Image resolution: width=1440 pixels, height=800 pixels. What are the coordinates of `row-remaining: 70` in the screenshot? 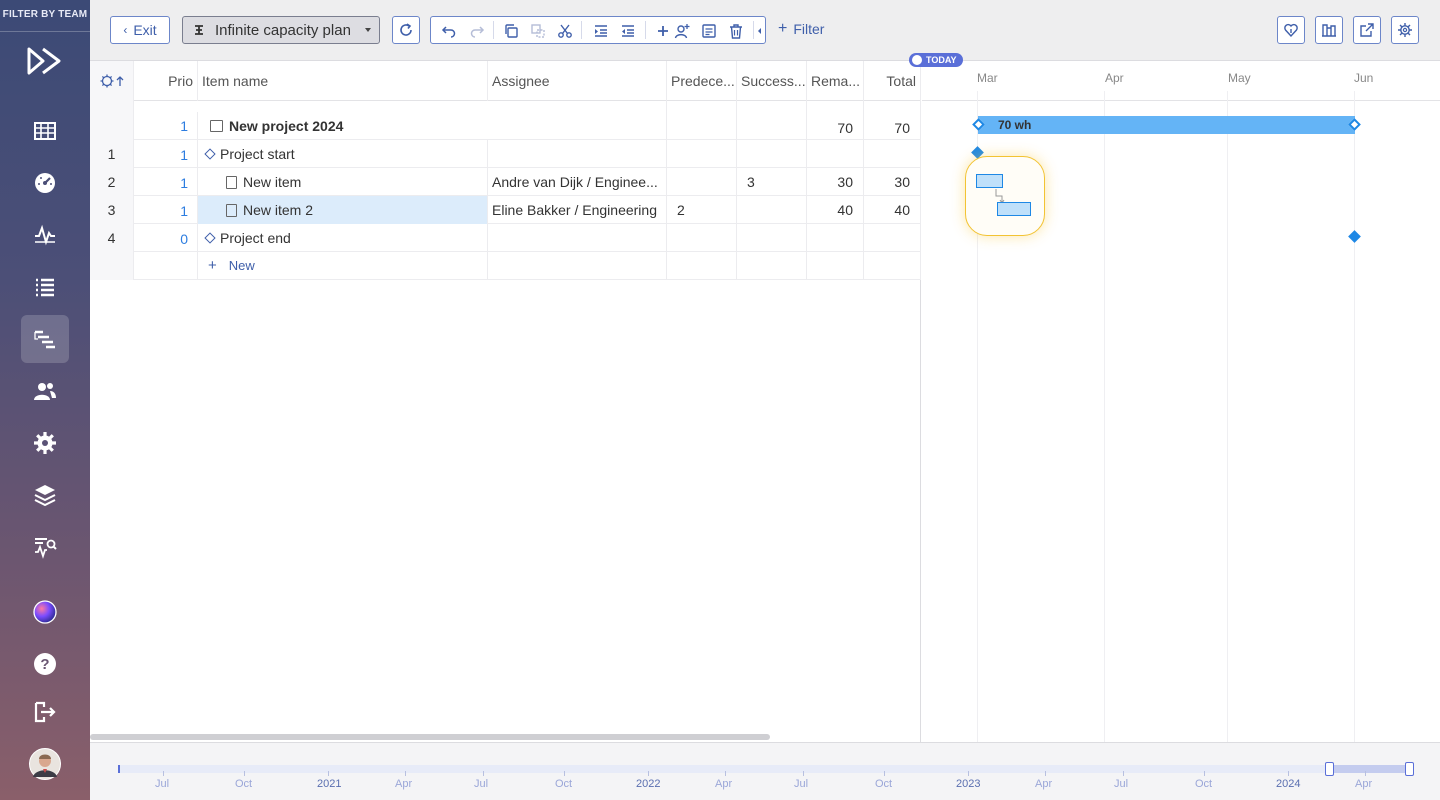 It's located at (835, 120).